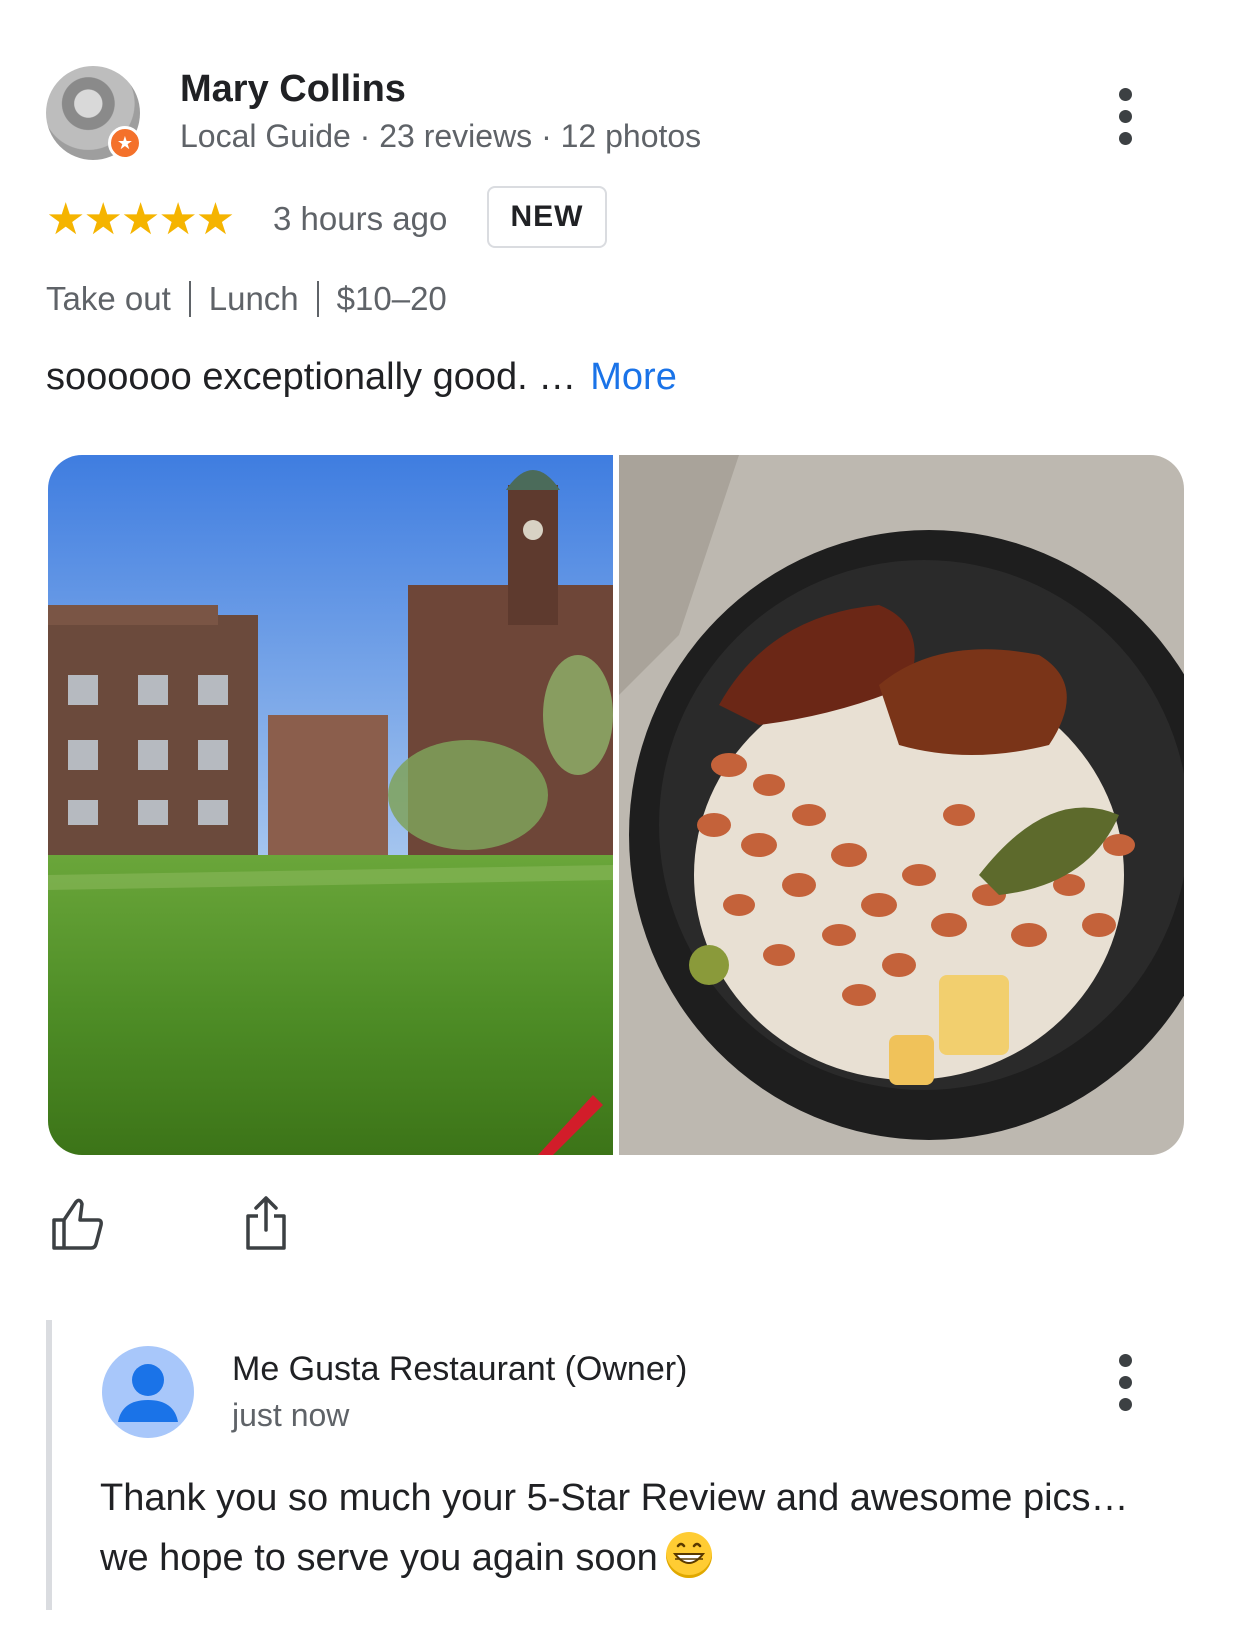  Describe the element at coordinates (108, 298) in the screenshot. I see `tag-take-out: Take out` at that location.